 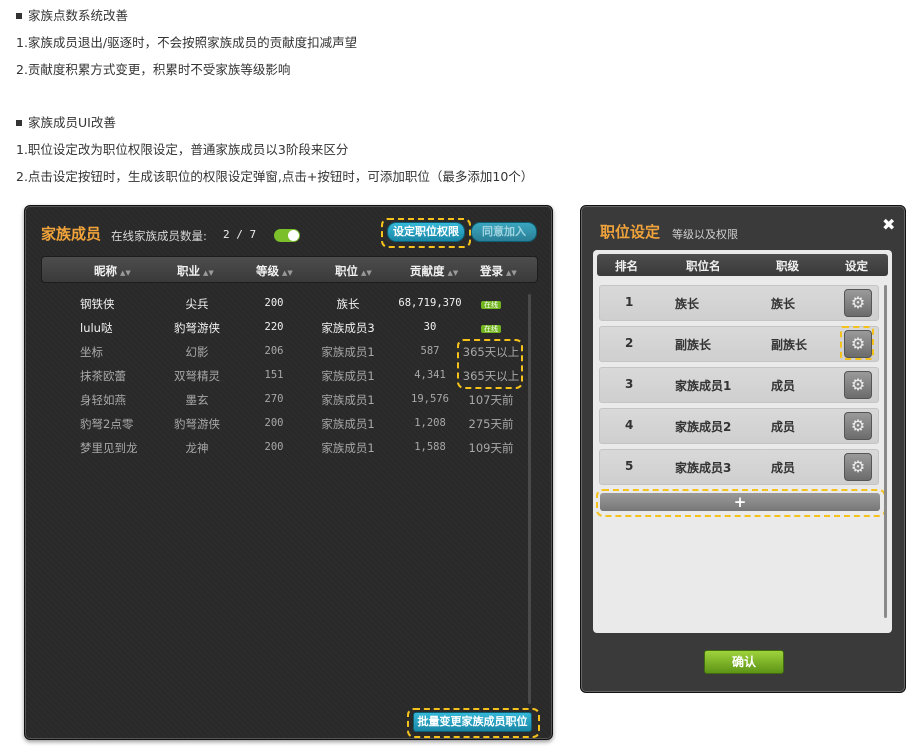 I want to click on table-row: 梦里见到龙 龙神 200 家族成员1 1,588 109天前, so click(x=288, y=448).